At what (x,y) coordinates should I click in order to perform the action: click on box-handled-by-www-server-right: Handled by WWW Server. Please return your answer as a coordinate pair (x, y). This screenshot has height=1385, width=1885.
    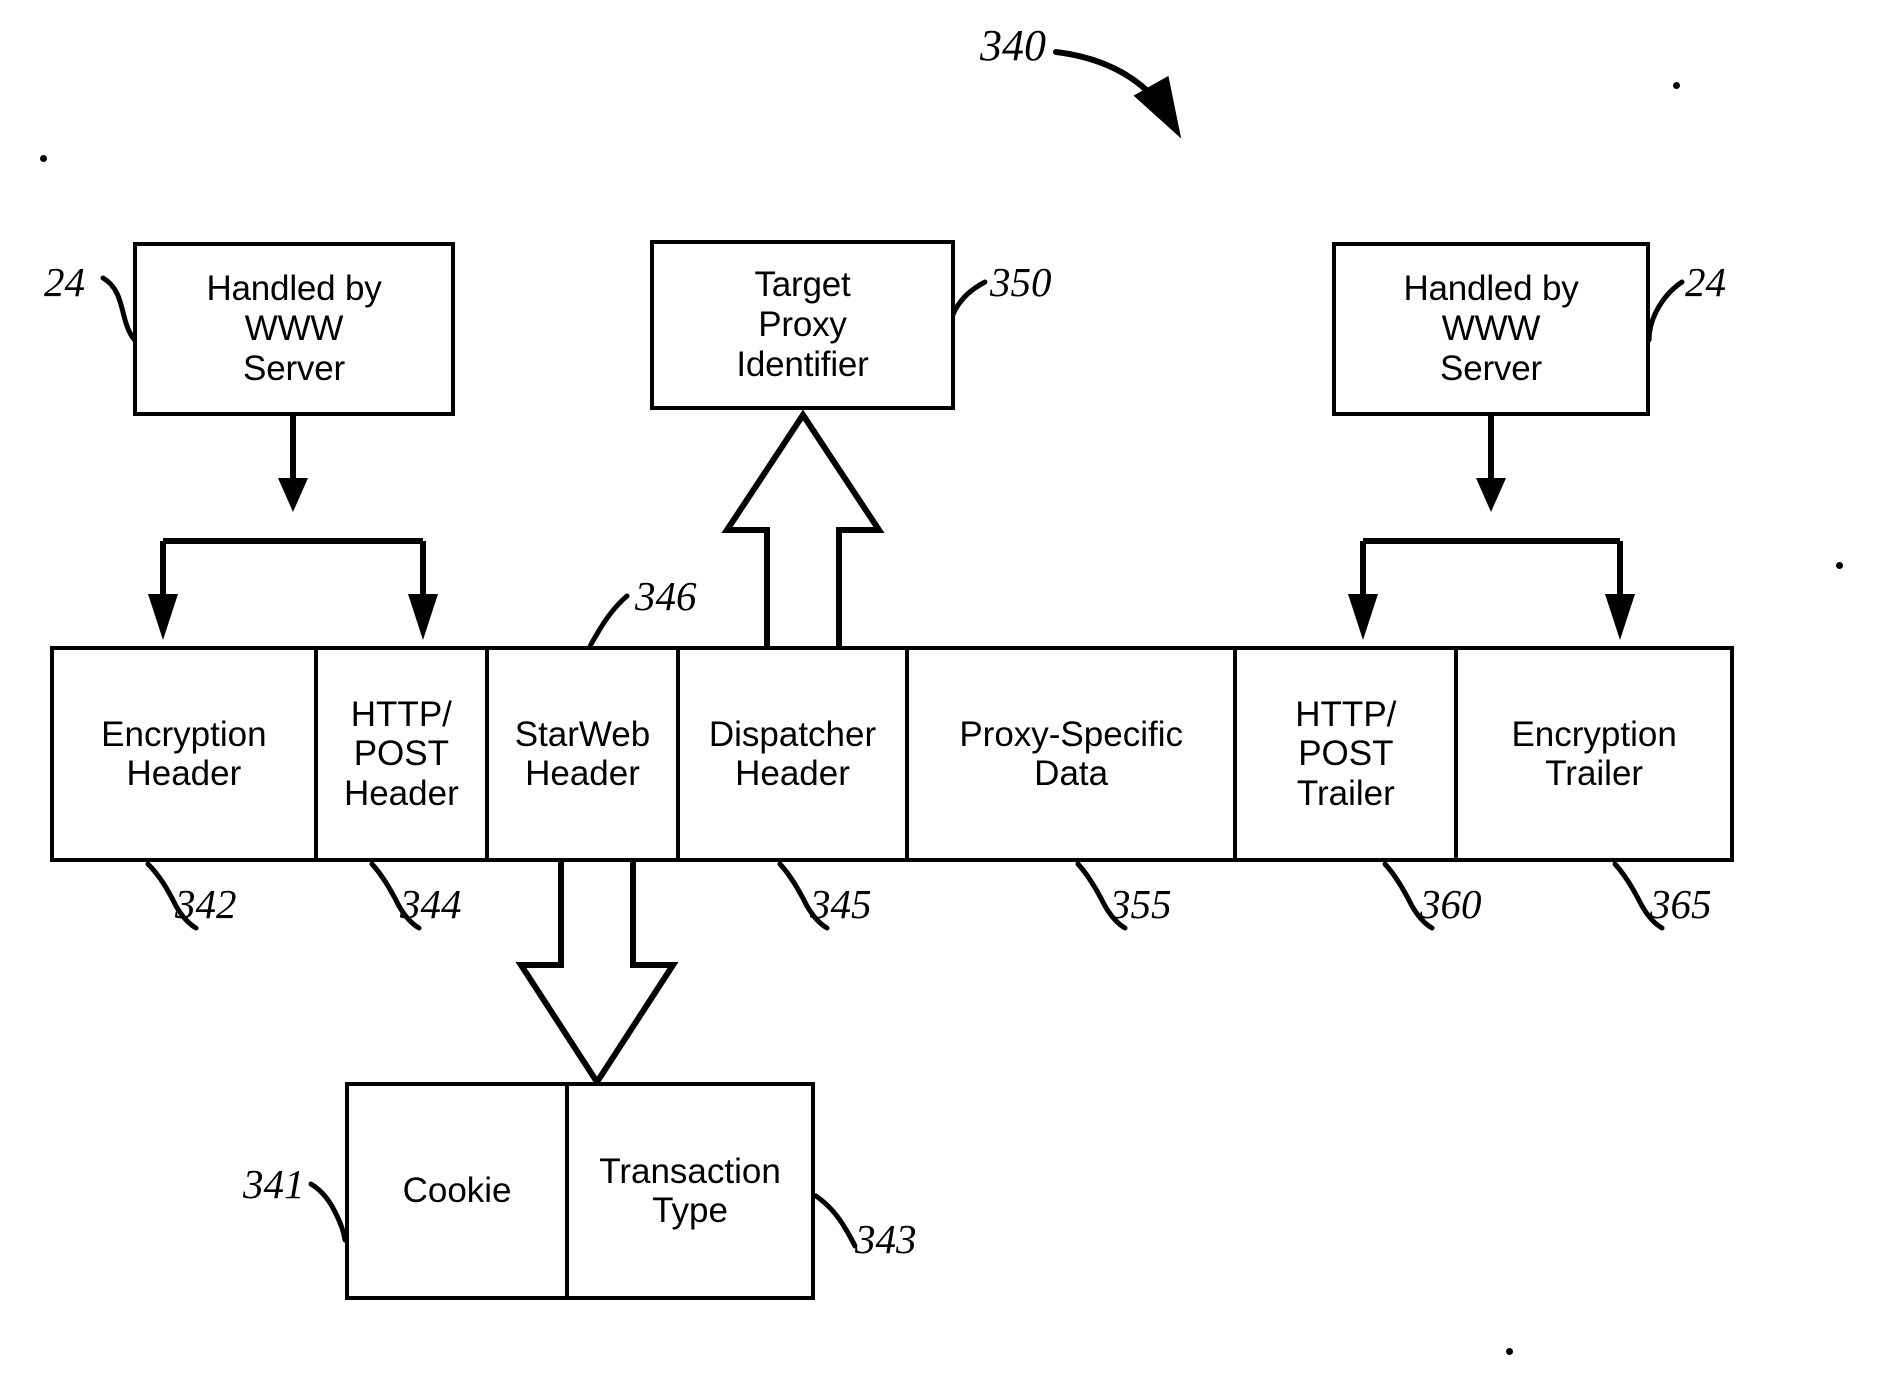
    Looking at the image, I should click on (1491, 329).